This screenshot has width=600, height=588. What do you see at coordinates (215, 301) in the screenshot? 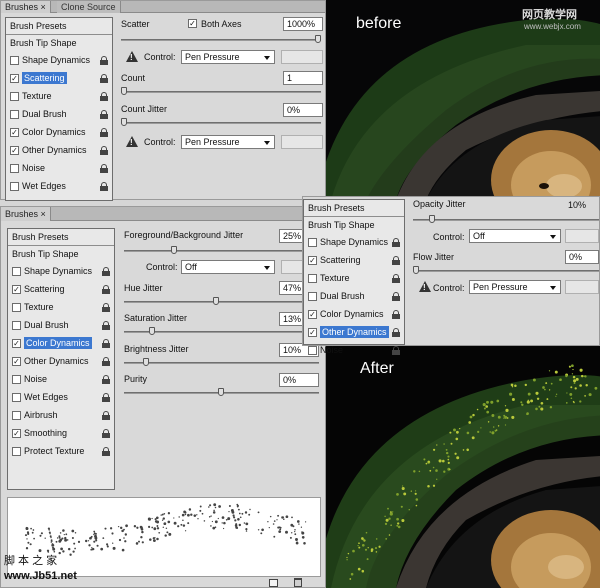
I see `hue-jitter-thumb` at bounding box center [215, 301].